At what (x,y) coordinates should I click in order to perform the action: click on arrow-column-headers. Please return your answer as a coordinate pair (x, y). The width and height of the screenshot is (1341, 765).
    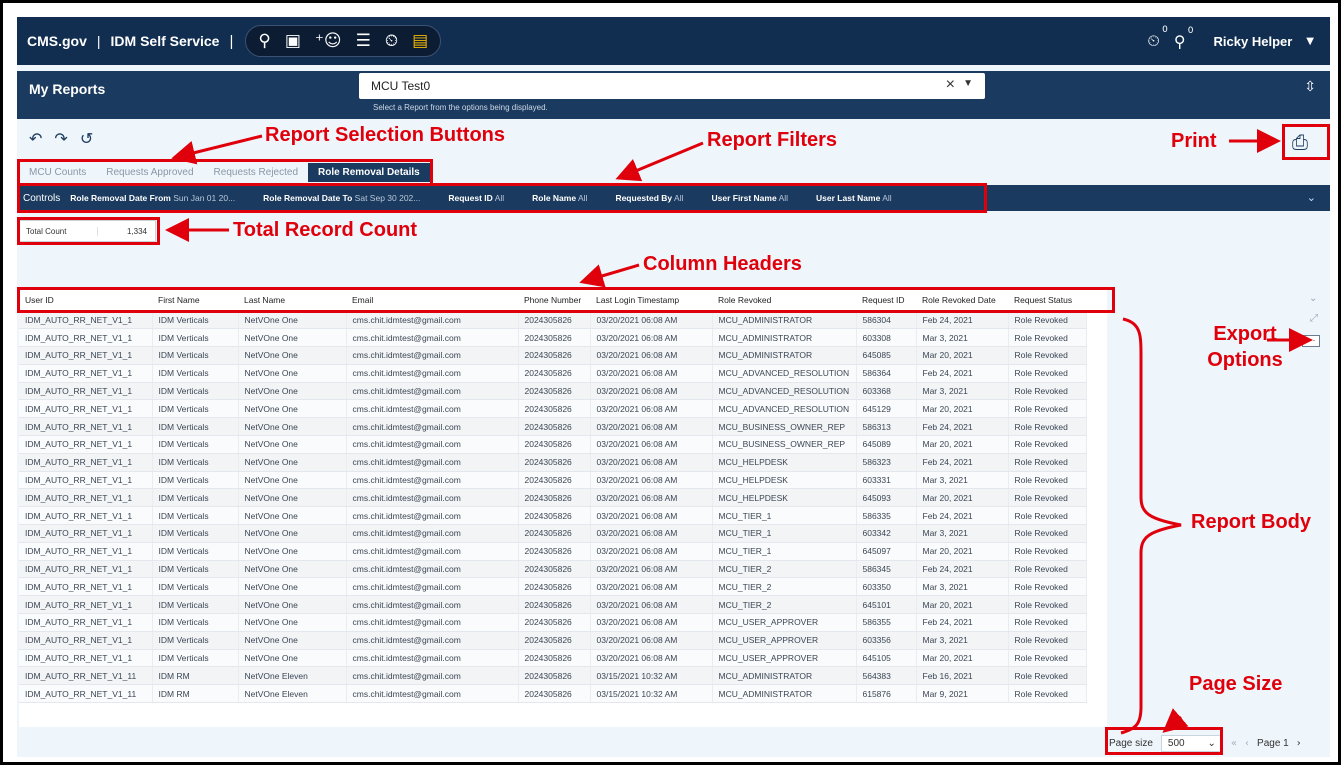
    Looking at the image, I should click on (609, 275).